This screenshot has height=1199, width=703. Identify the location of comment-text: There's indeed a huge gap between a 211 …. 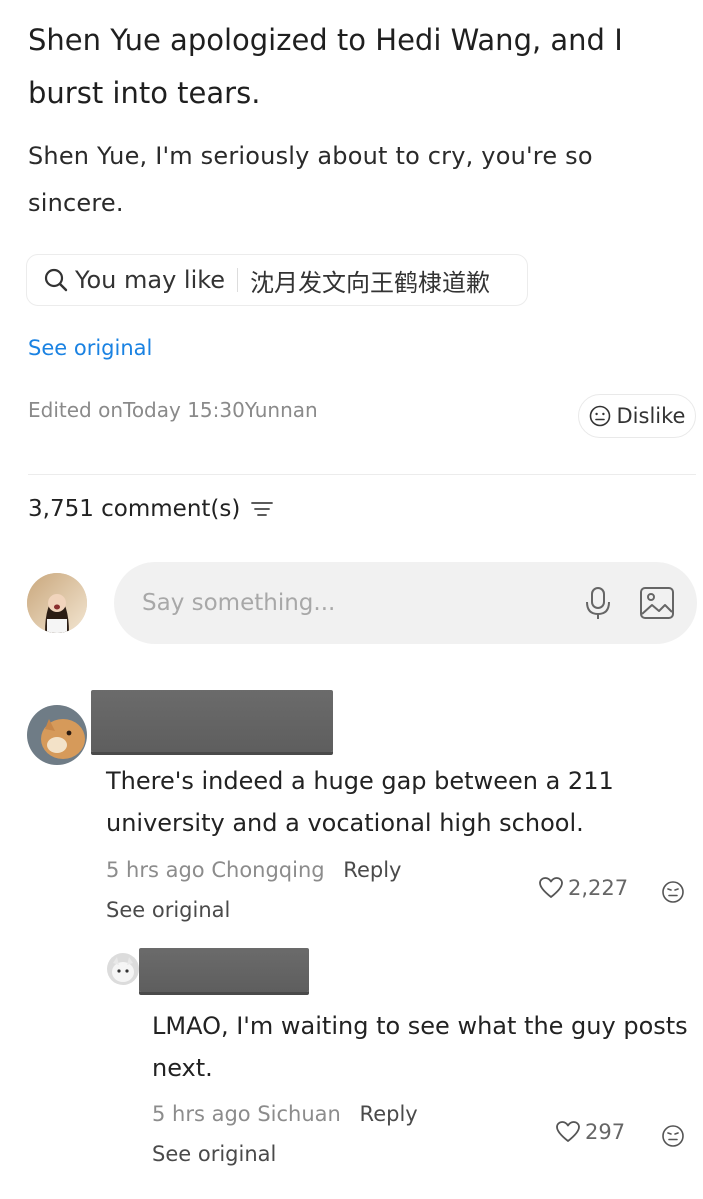
(360, 802).